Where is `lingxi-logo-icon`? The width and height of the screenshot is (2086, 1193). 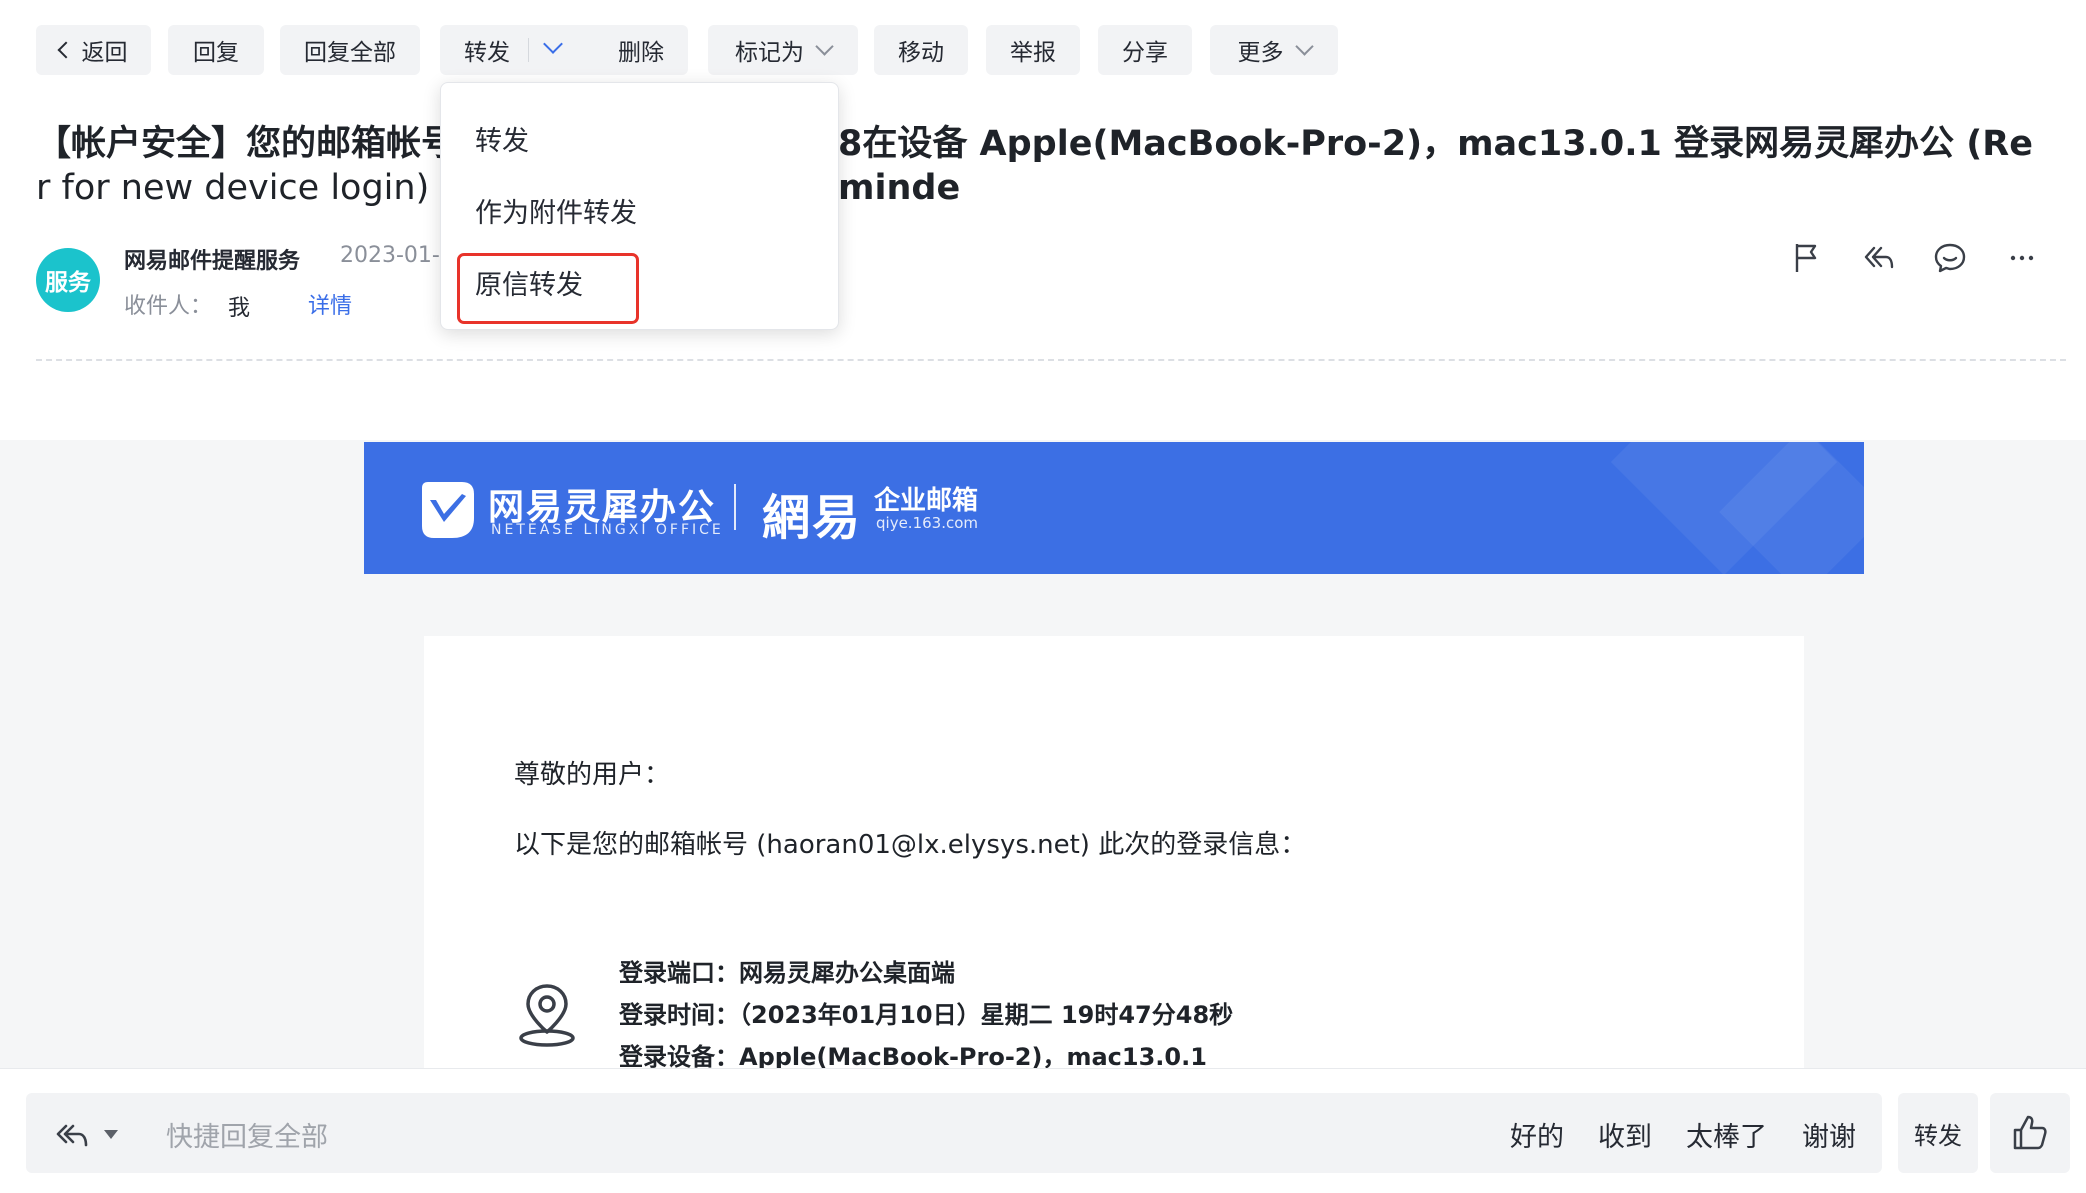 lingxi-logo-icon is located at coordinates (448, 510).